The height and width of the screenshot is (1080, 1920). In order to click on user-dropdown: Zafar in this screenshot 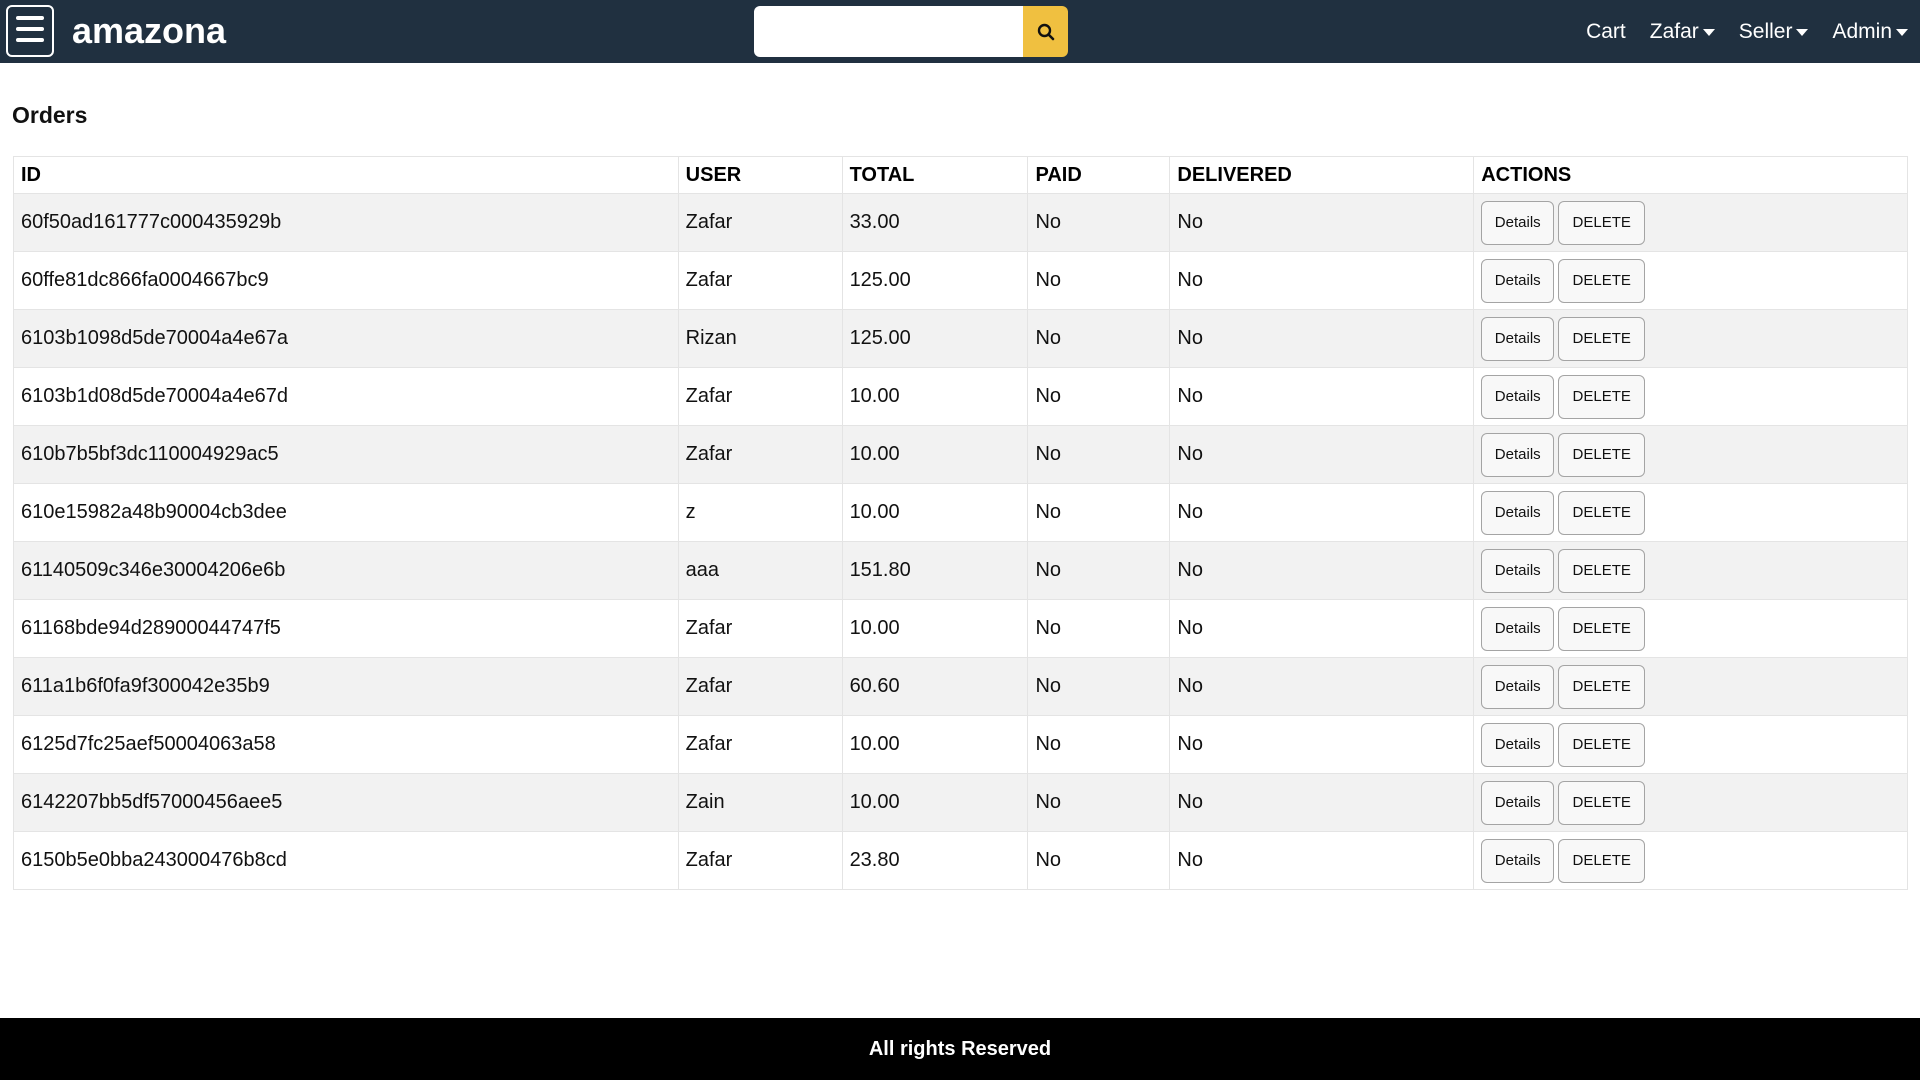, I will do `click(1682, 32)`.